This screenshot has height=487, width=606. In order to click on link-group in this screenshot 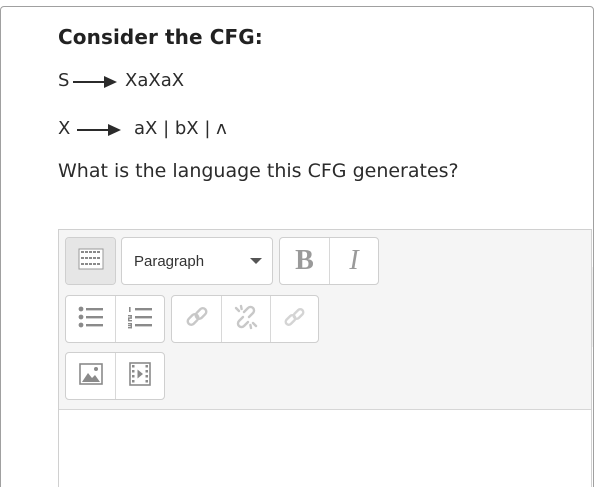, I will do `click(245, 319)`.